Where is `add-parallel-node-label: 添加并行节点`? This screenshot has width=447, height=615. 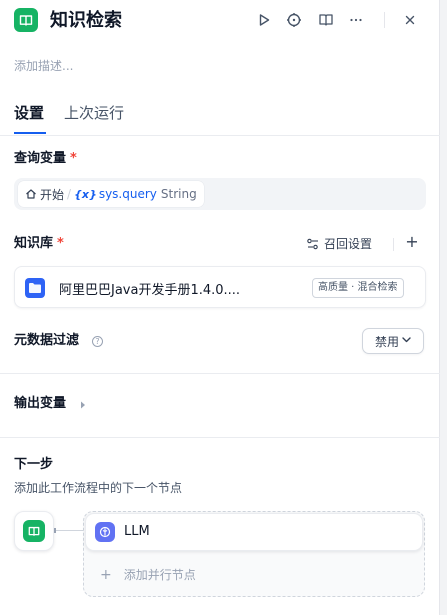 add-parallel-node-label: 添加并行节点 is located at coordinates (159, 575).